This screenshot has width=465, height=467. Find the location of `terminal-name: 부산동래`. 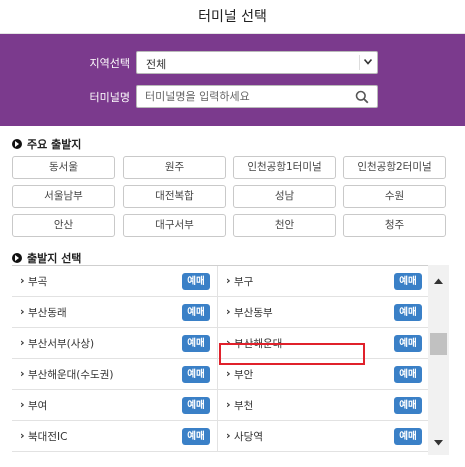

terminal-name: 부산동래 is located at coordinates (47, 313).